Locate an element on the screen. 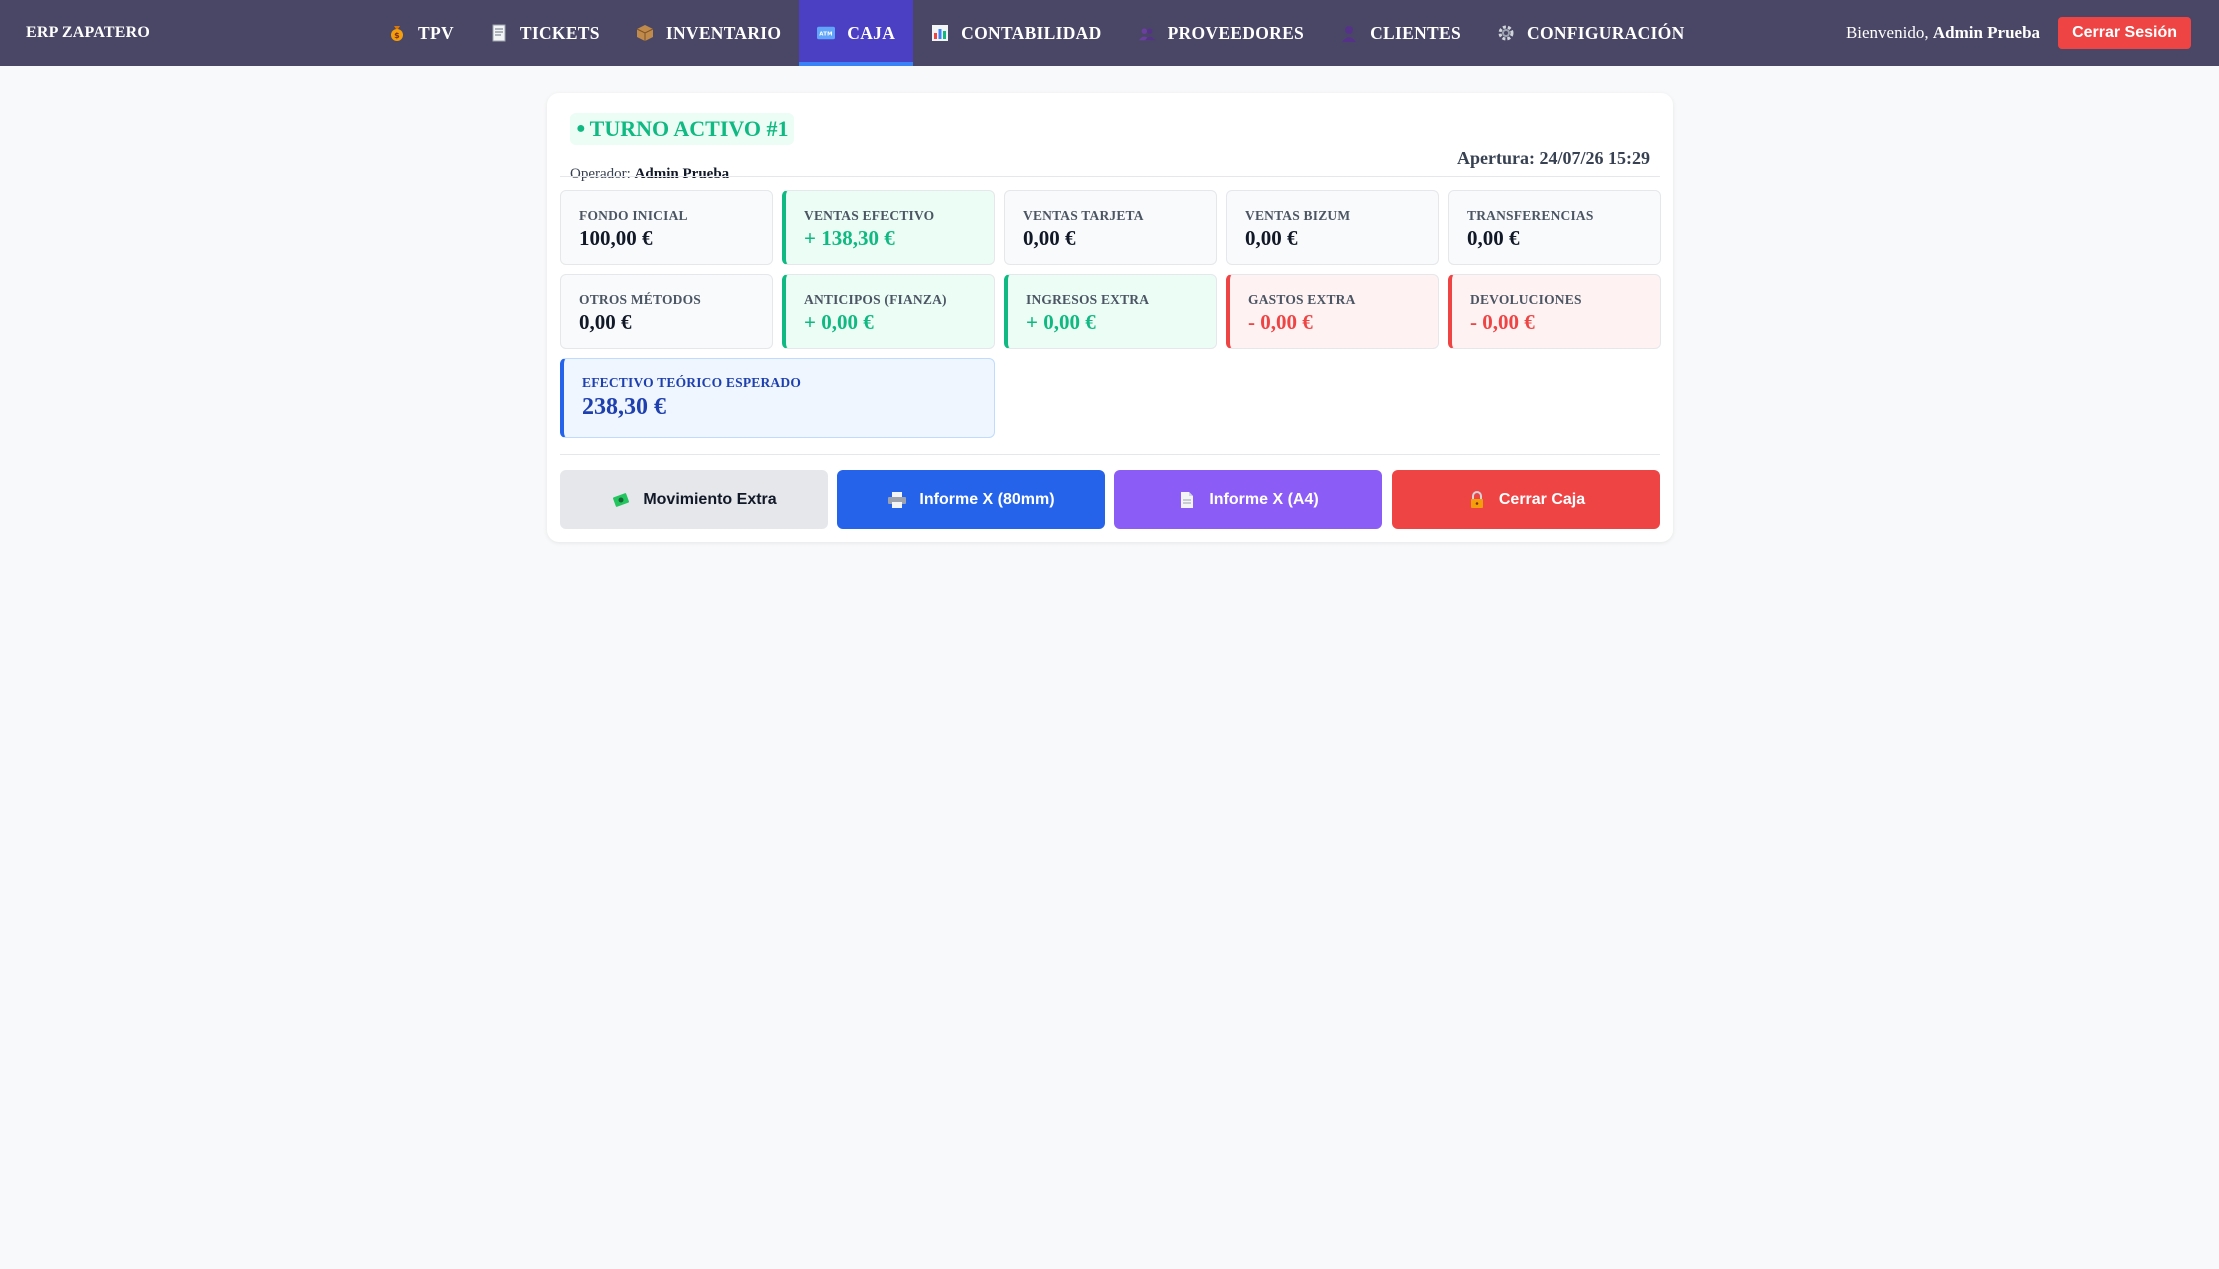 The image size is (2219, 1269). nav-item-configuracion: CONFIGURACIÓN is located at coordinates (1591, 33).